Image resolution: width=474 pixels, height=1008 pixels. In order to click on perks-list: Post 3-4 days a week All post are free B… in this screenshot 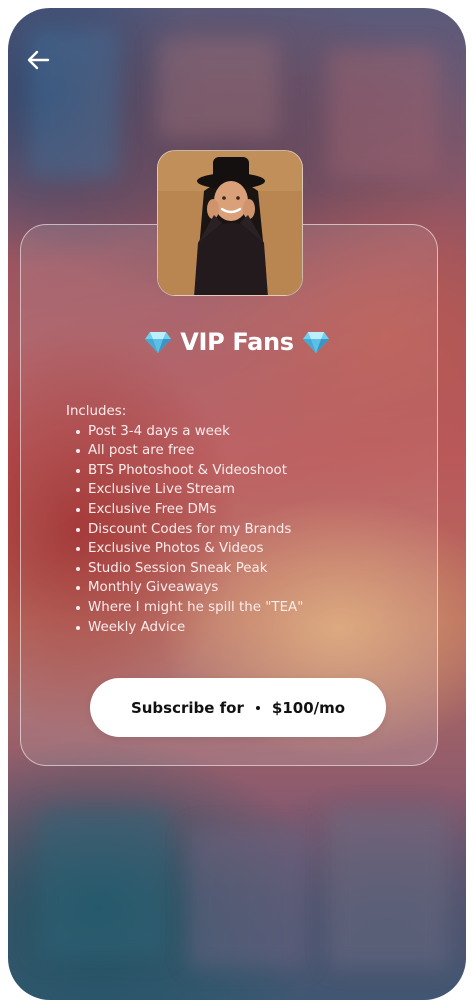, I will do `click(184, 530)`.